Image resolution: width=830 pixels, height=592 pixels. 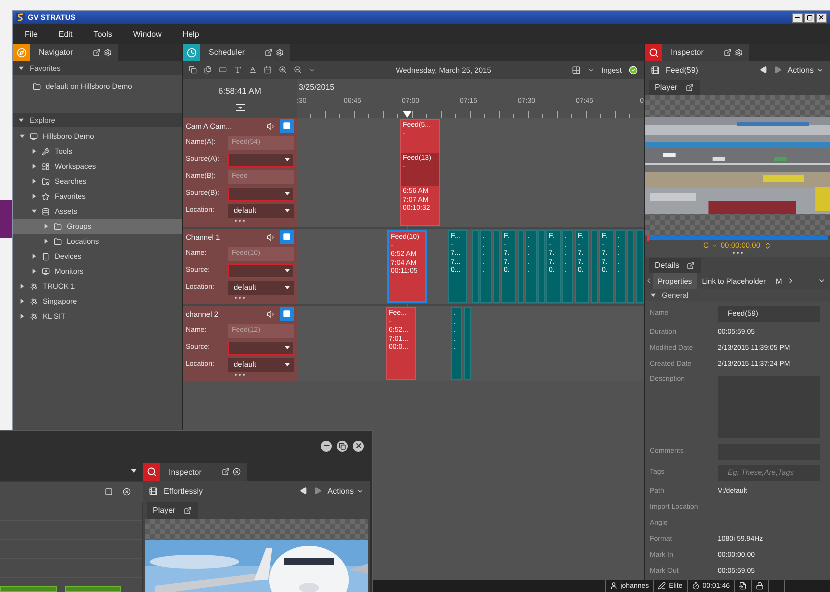 What do you see at coordinates (283, 70) in the screenshot?
I see `zoom-in-icon` at bounding box center [283, 70].